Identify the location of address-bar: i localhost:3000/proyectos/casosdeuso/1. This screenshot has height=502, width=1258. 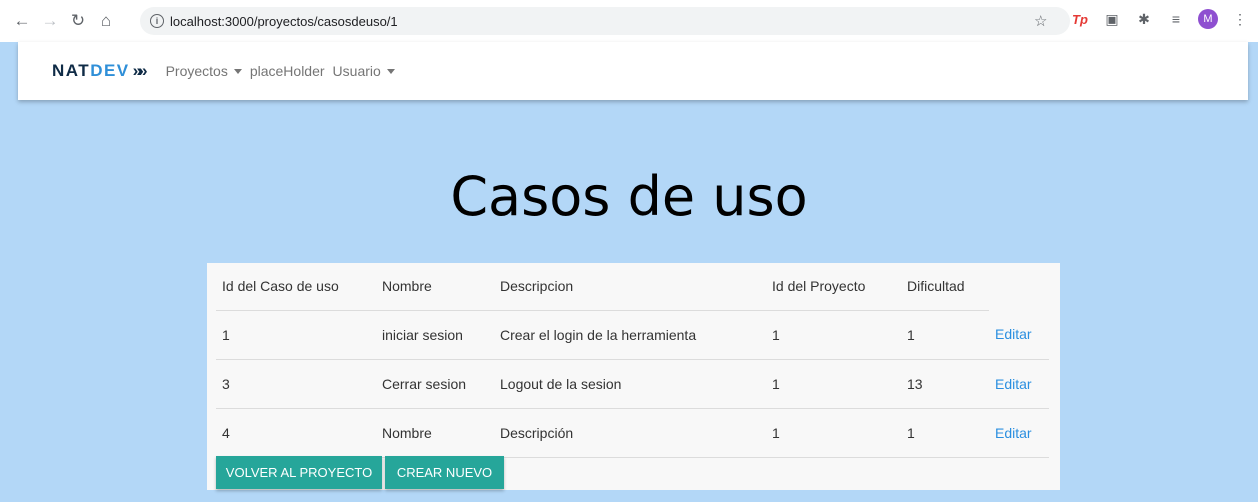
(605, 21).